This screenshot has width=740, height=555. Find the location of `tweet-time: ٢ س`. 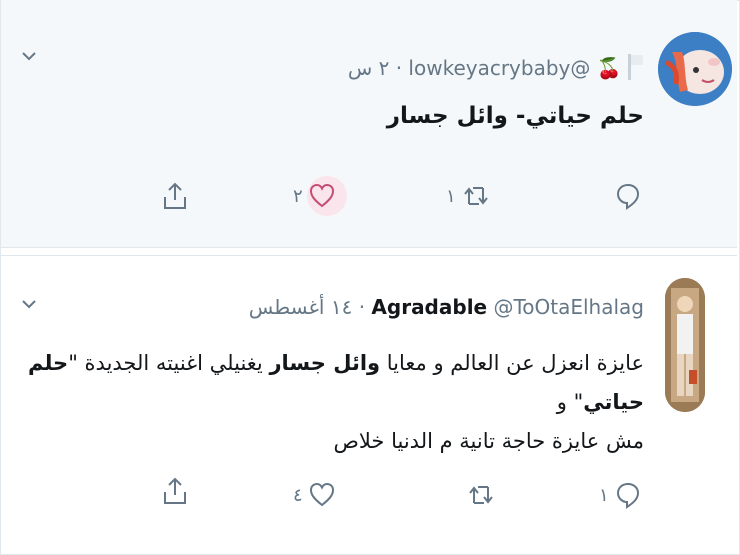

tweet-time: ٢ س is located at coordinates (369, 68).